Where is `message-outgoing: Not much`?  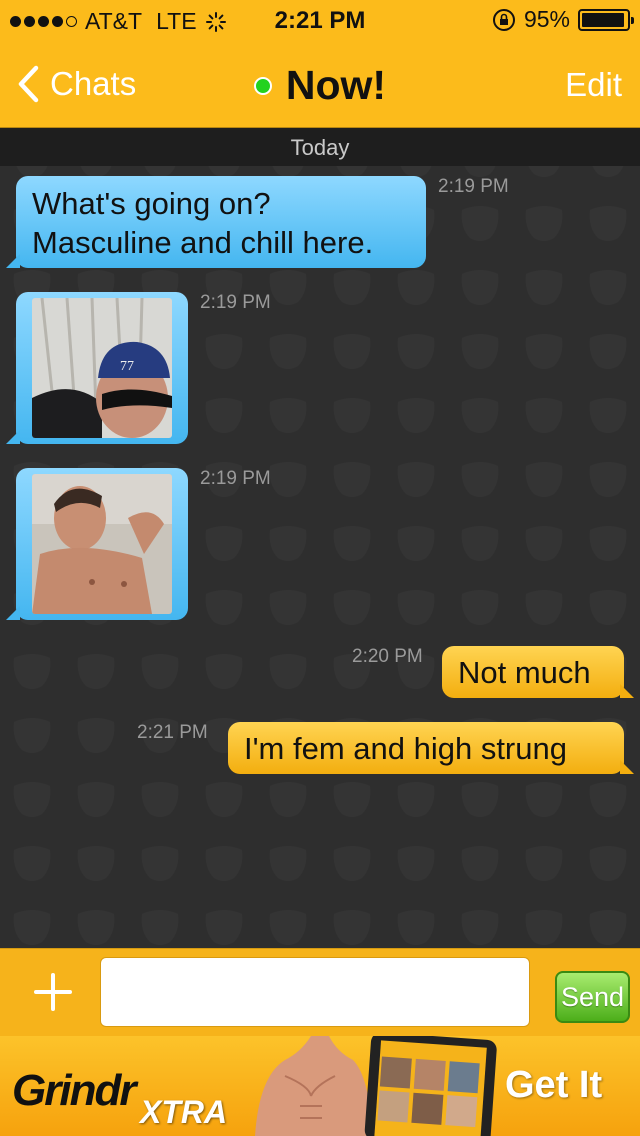 message-outgoing: Not much is located at coordinates (538, 672).